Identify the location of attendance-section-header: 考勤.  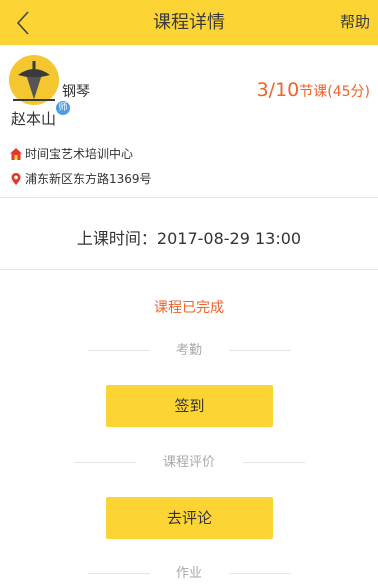
(189, 351).